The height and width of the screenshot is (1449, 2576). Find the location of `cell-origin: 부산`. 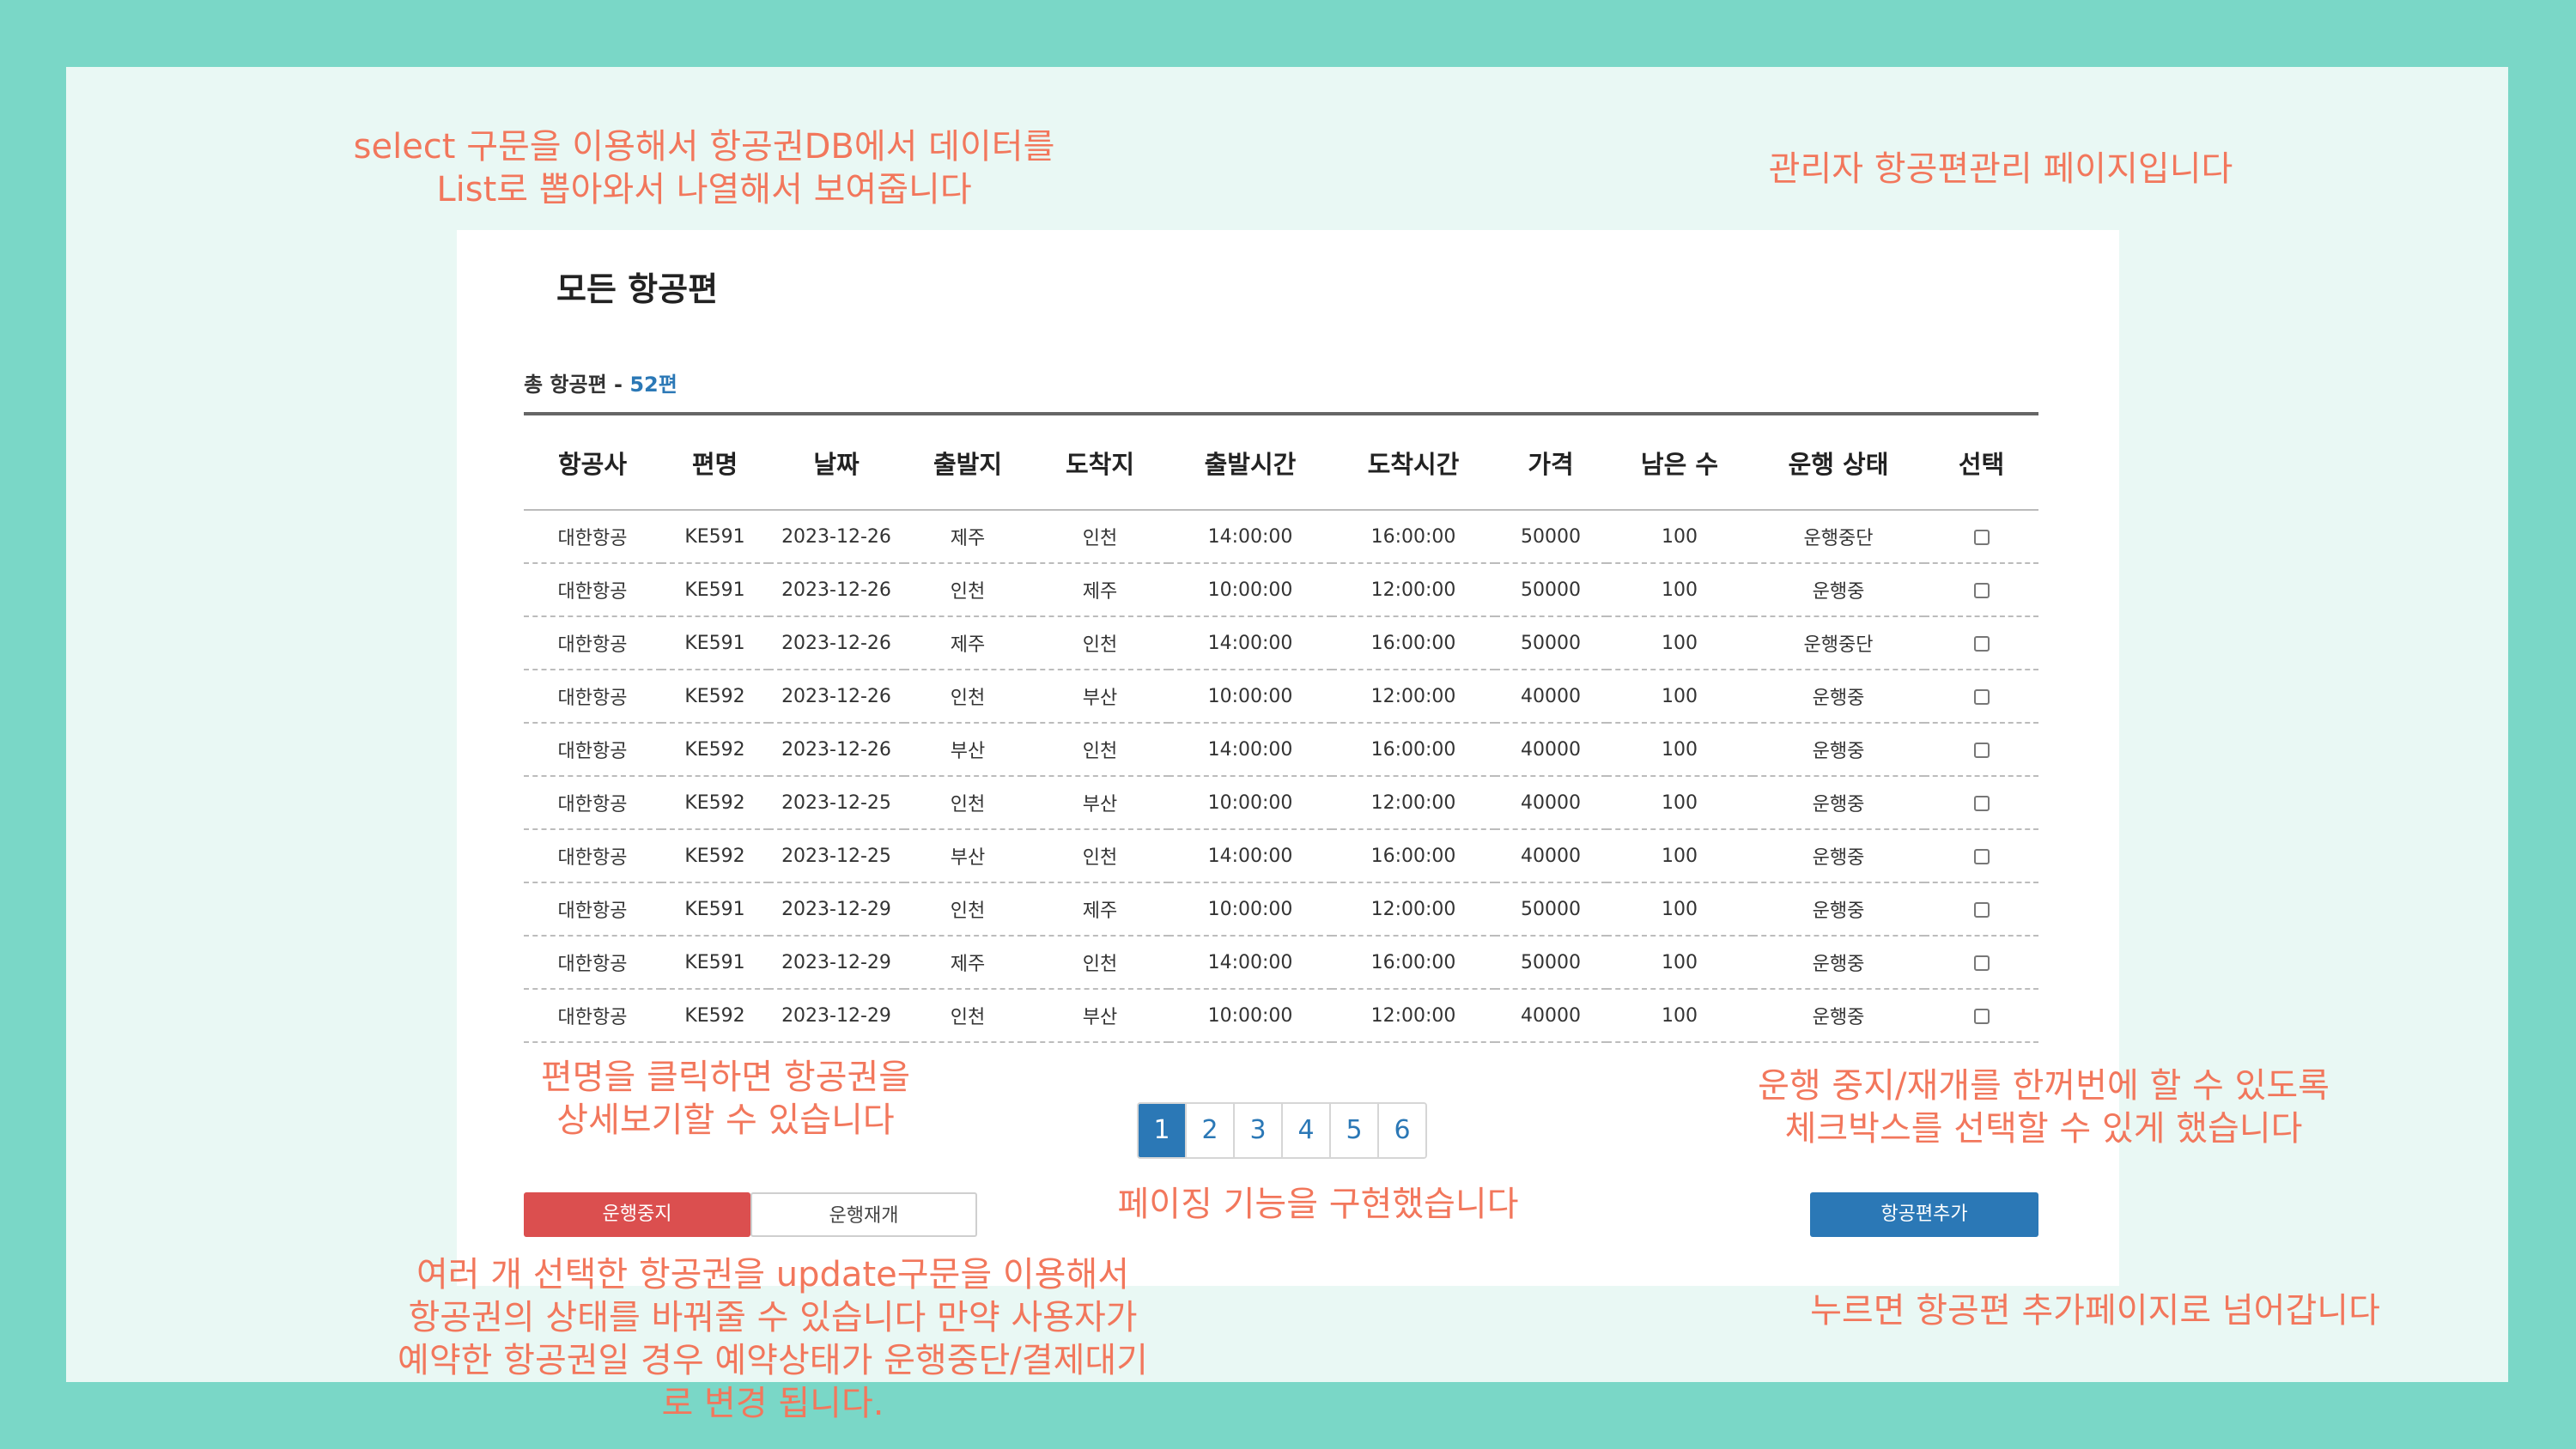

cell-origin: 부산 is located at coordinates (968, 856).